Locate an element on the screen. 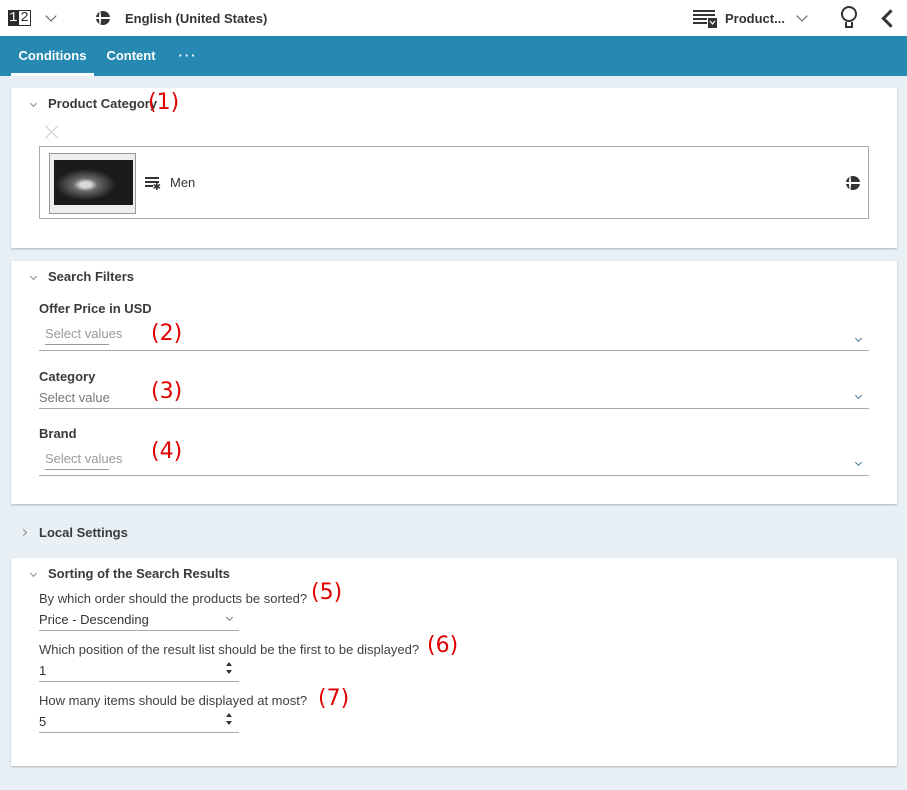 Image resolution: width=907 pixels, height=790 pixels. tab-conditions: Conditions is located at coordinates (52, 56).